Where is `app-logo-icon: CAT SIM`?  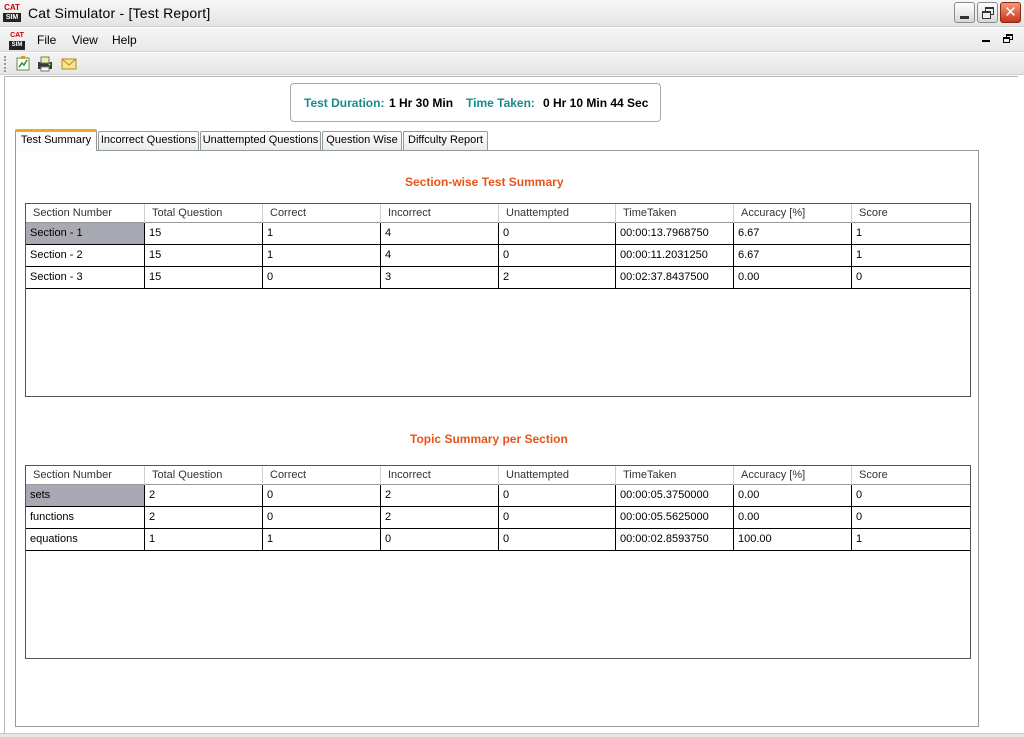 app-logo-icon: CAT SIM is located at coordinates (12, 13).